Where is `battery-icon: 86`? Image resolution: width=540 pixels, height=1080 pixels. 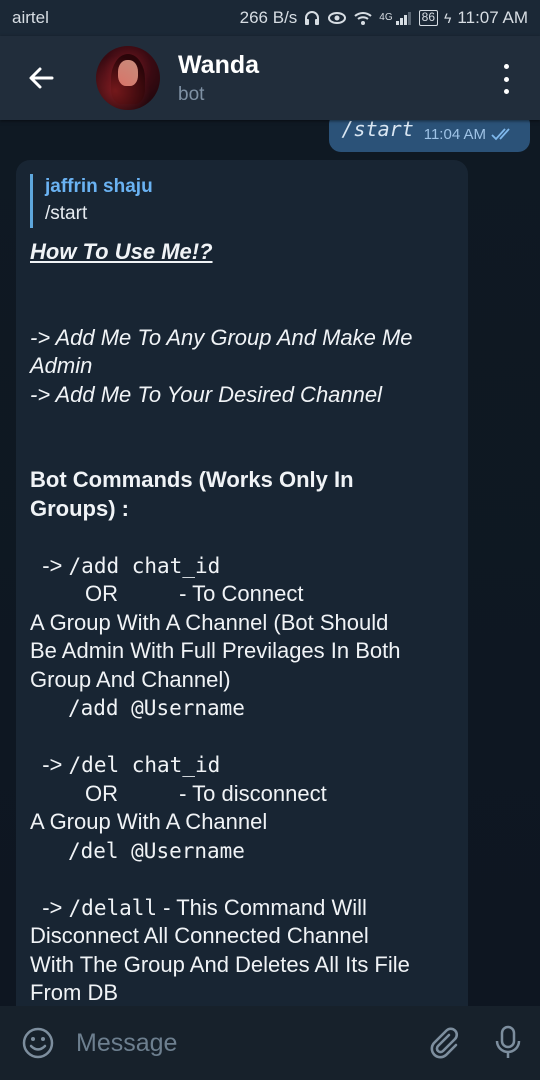
battery-icon: 86 is located at coordinates (428, 18).